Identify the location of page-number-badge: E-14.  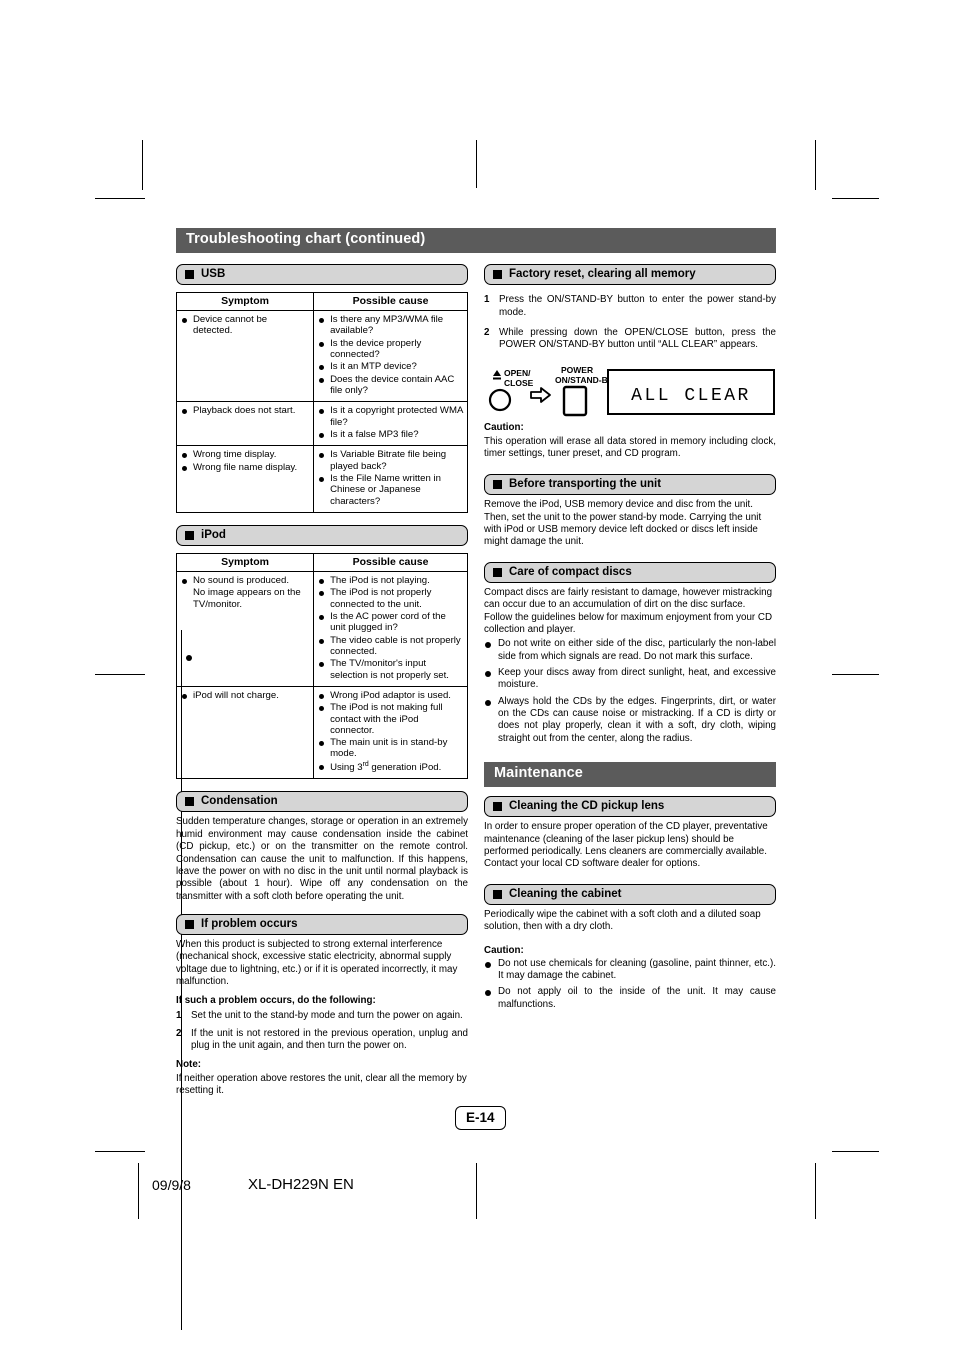
(480, 1118).